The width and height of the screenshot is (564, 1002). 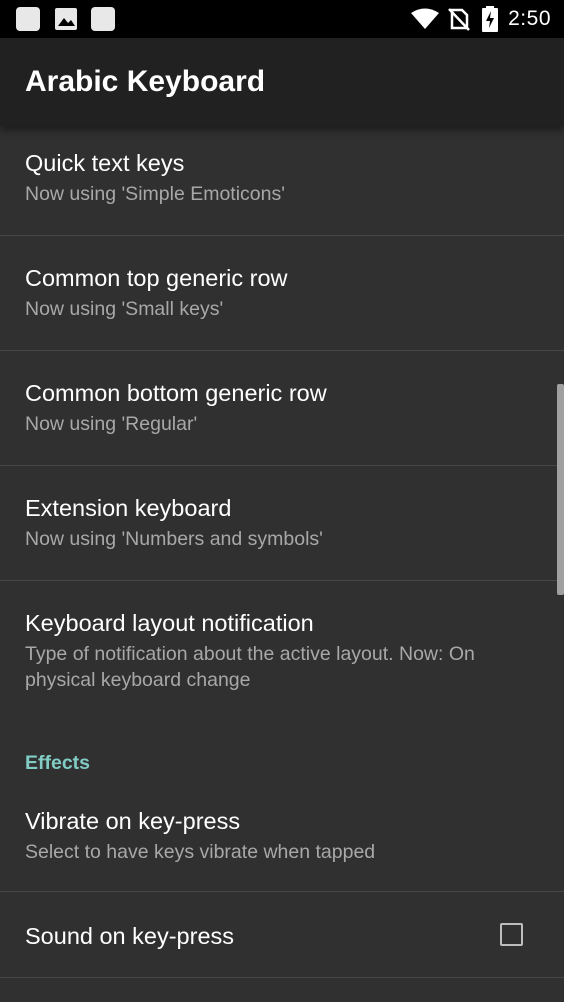 I want to click on category-header-effects: Effects, so click(x=58, y=763).